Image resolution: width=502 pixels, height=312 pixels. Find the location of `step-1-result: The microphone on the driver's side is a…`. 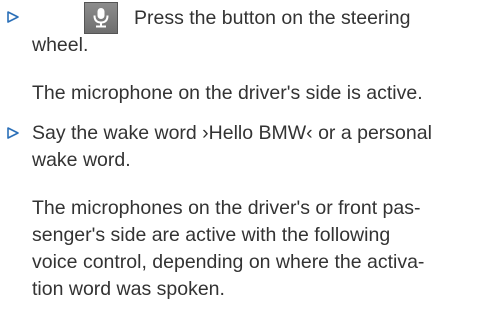

step-1-result: The microphone on the driver's side is a… is located at coordinates (227, 93).